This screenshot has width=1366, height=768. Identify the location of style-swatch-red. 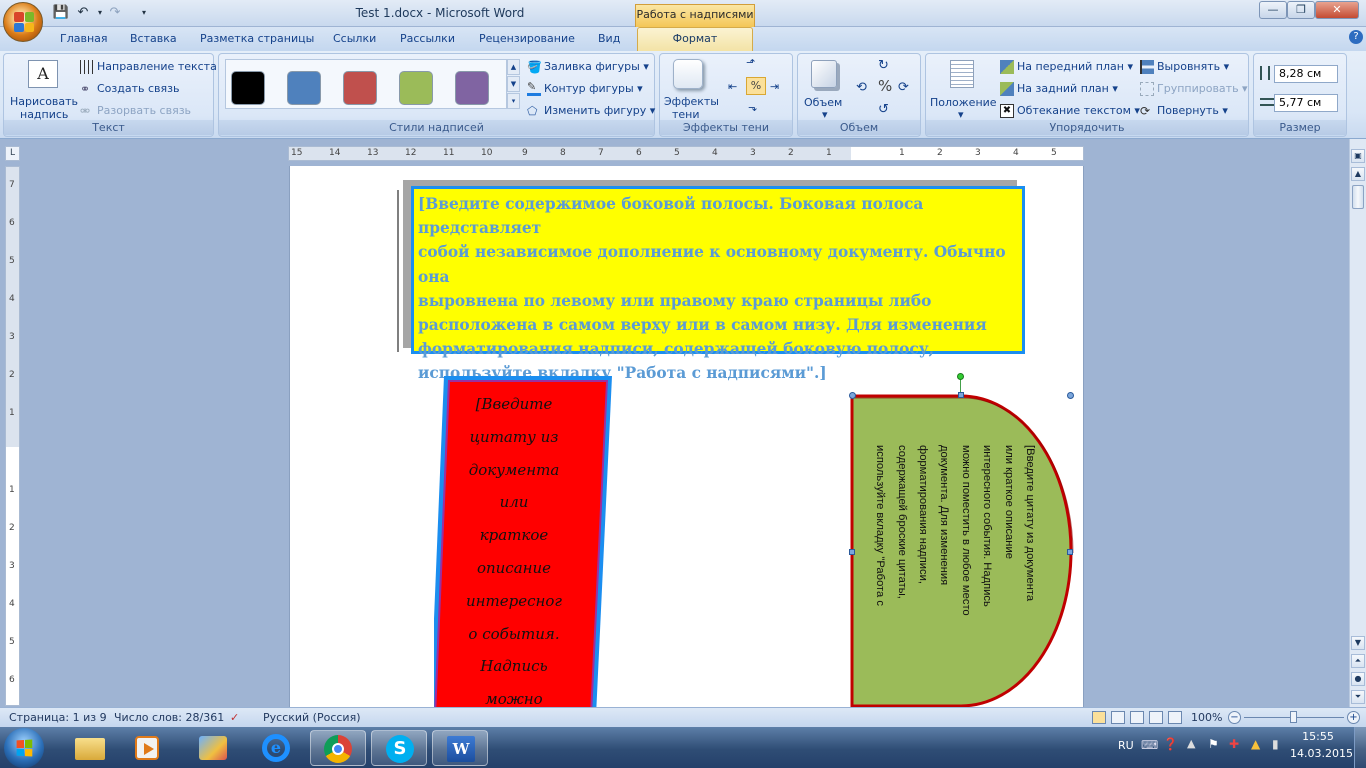
(360, 88).